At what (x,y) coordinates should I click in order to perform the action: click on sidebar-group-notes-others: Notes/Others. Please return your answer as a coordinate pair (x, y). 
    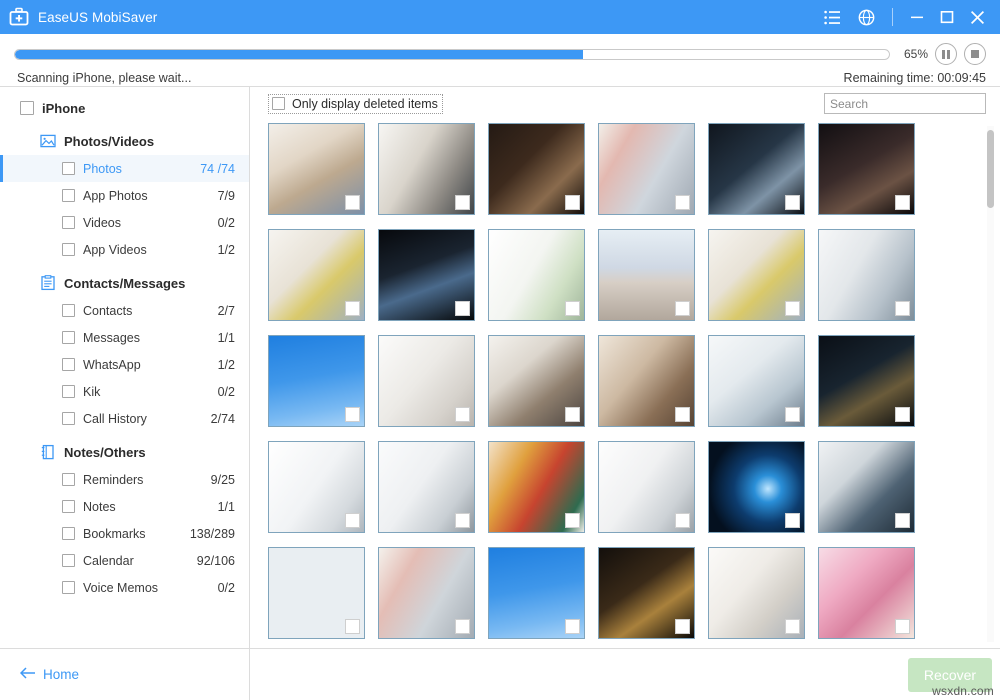
    Looking at the image, I should click on (124, 452).